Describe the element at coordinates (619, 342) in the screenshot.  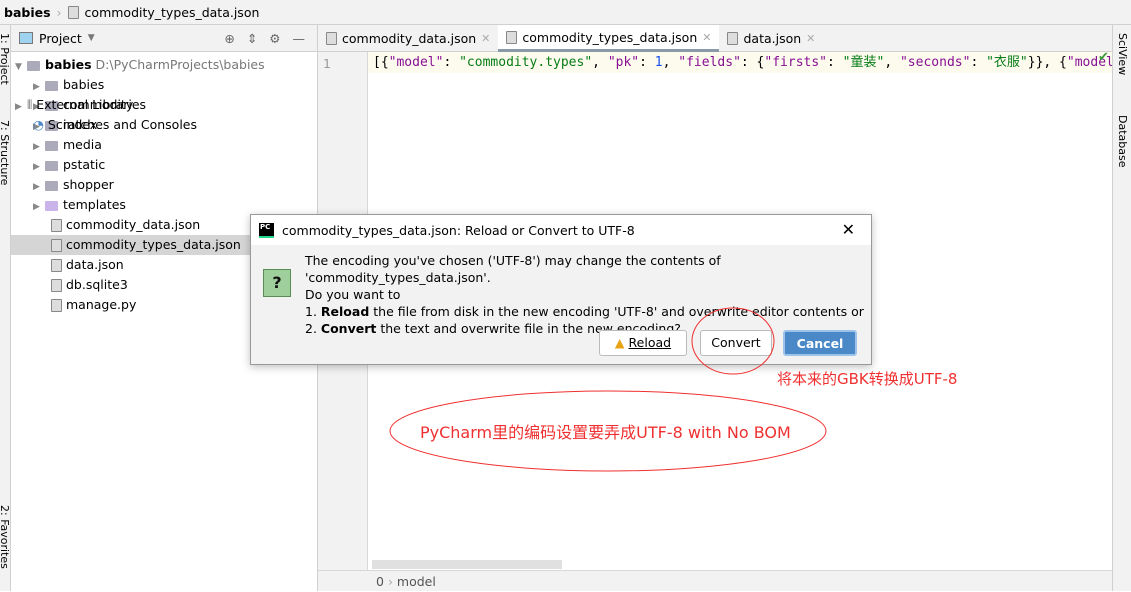
I see `warning-icon: ▲` at that location.